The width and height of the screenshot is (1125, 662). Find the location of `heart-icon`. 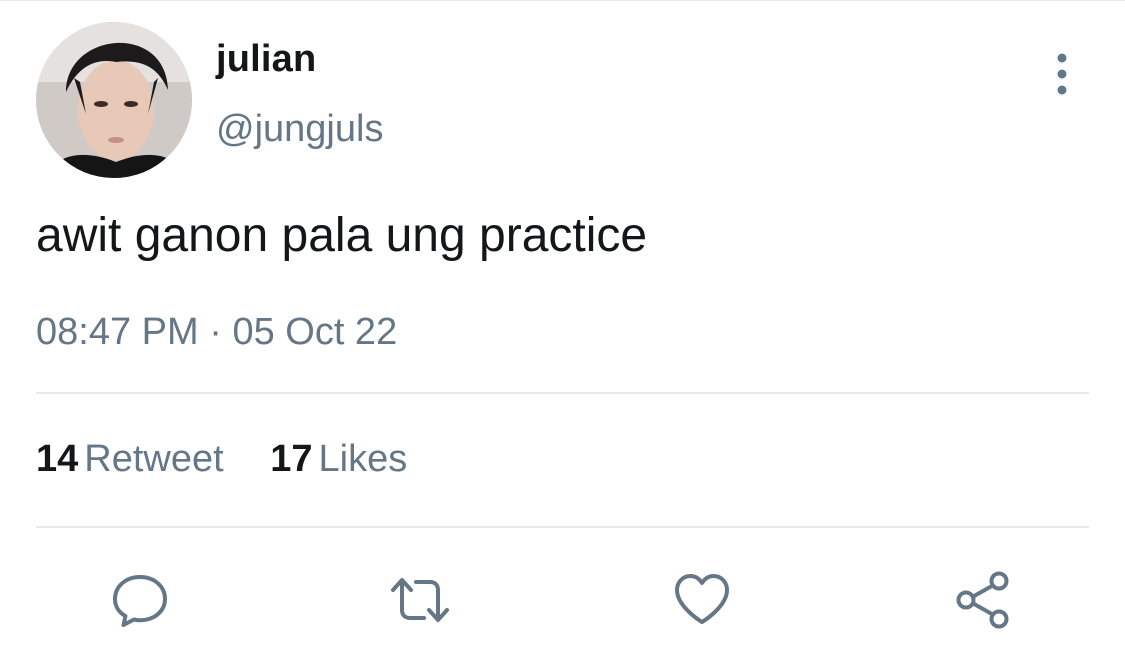

heart-icon is located at coordinates (702, 599).